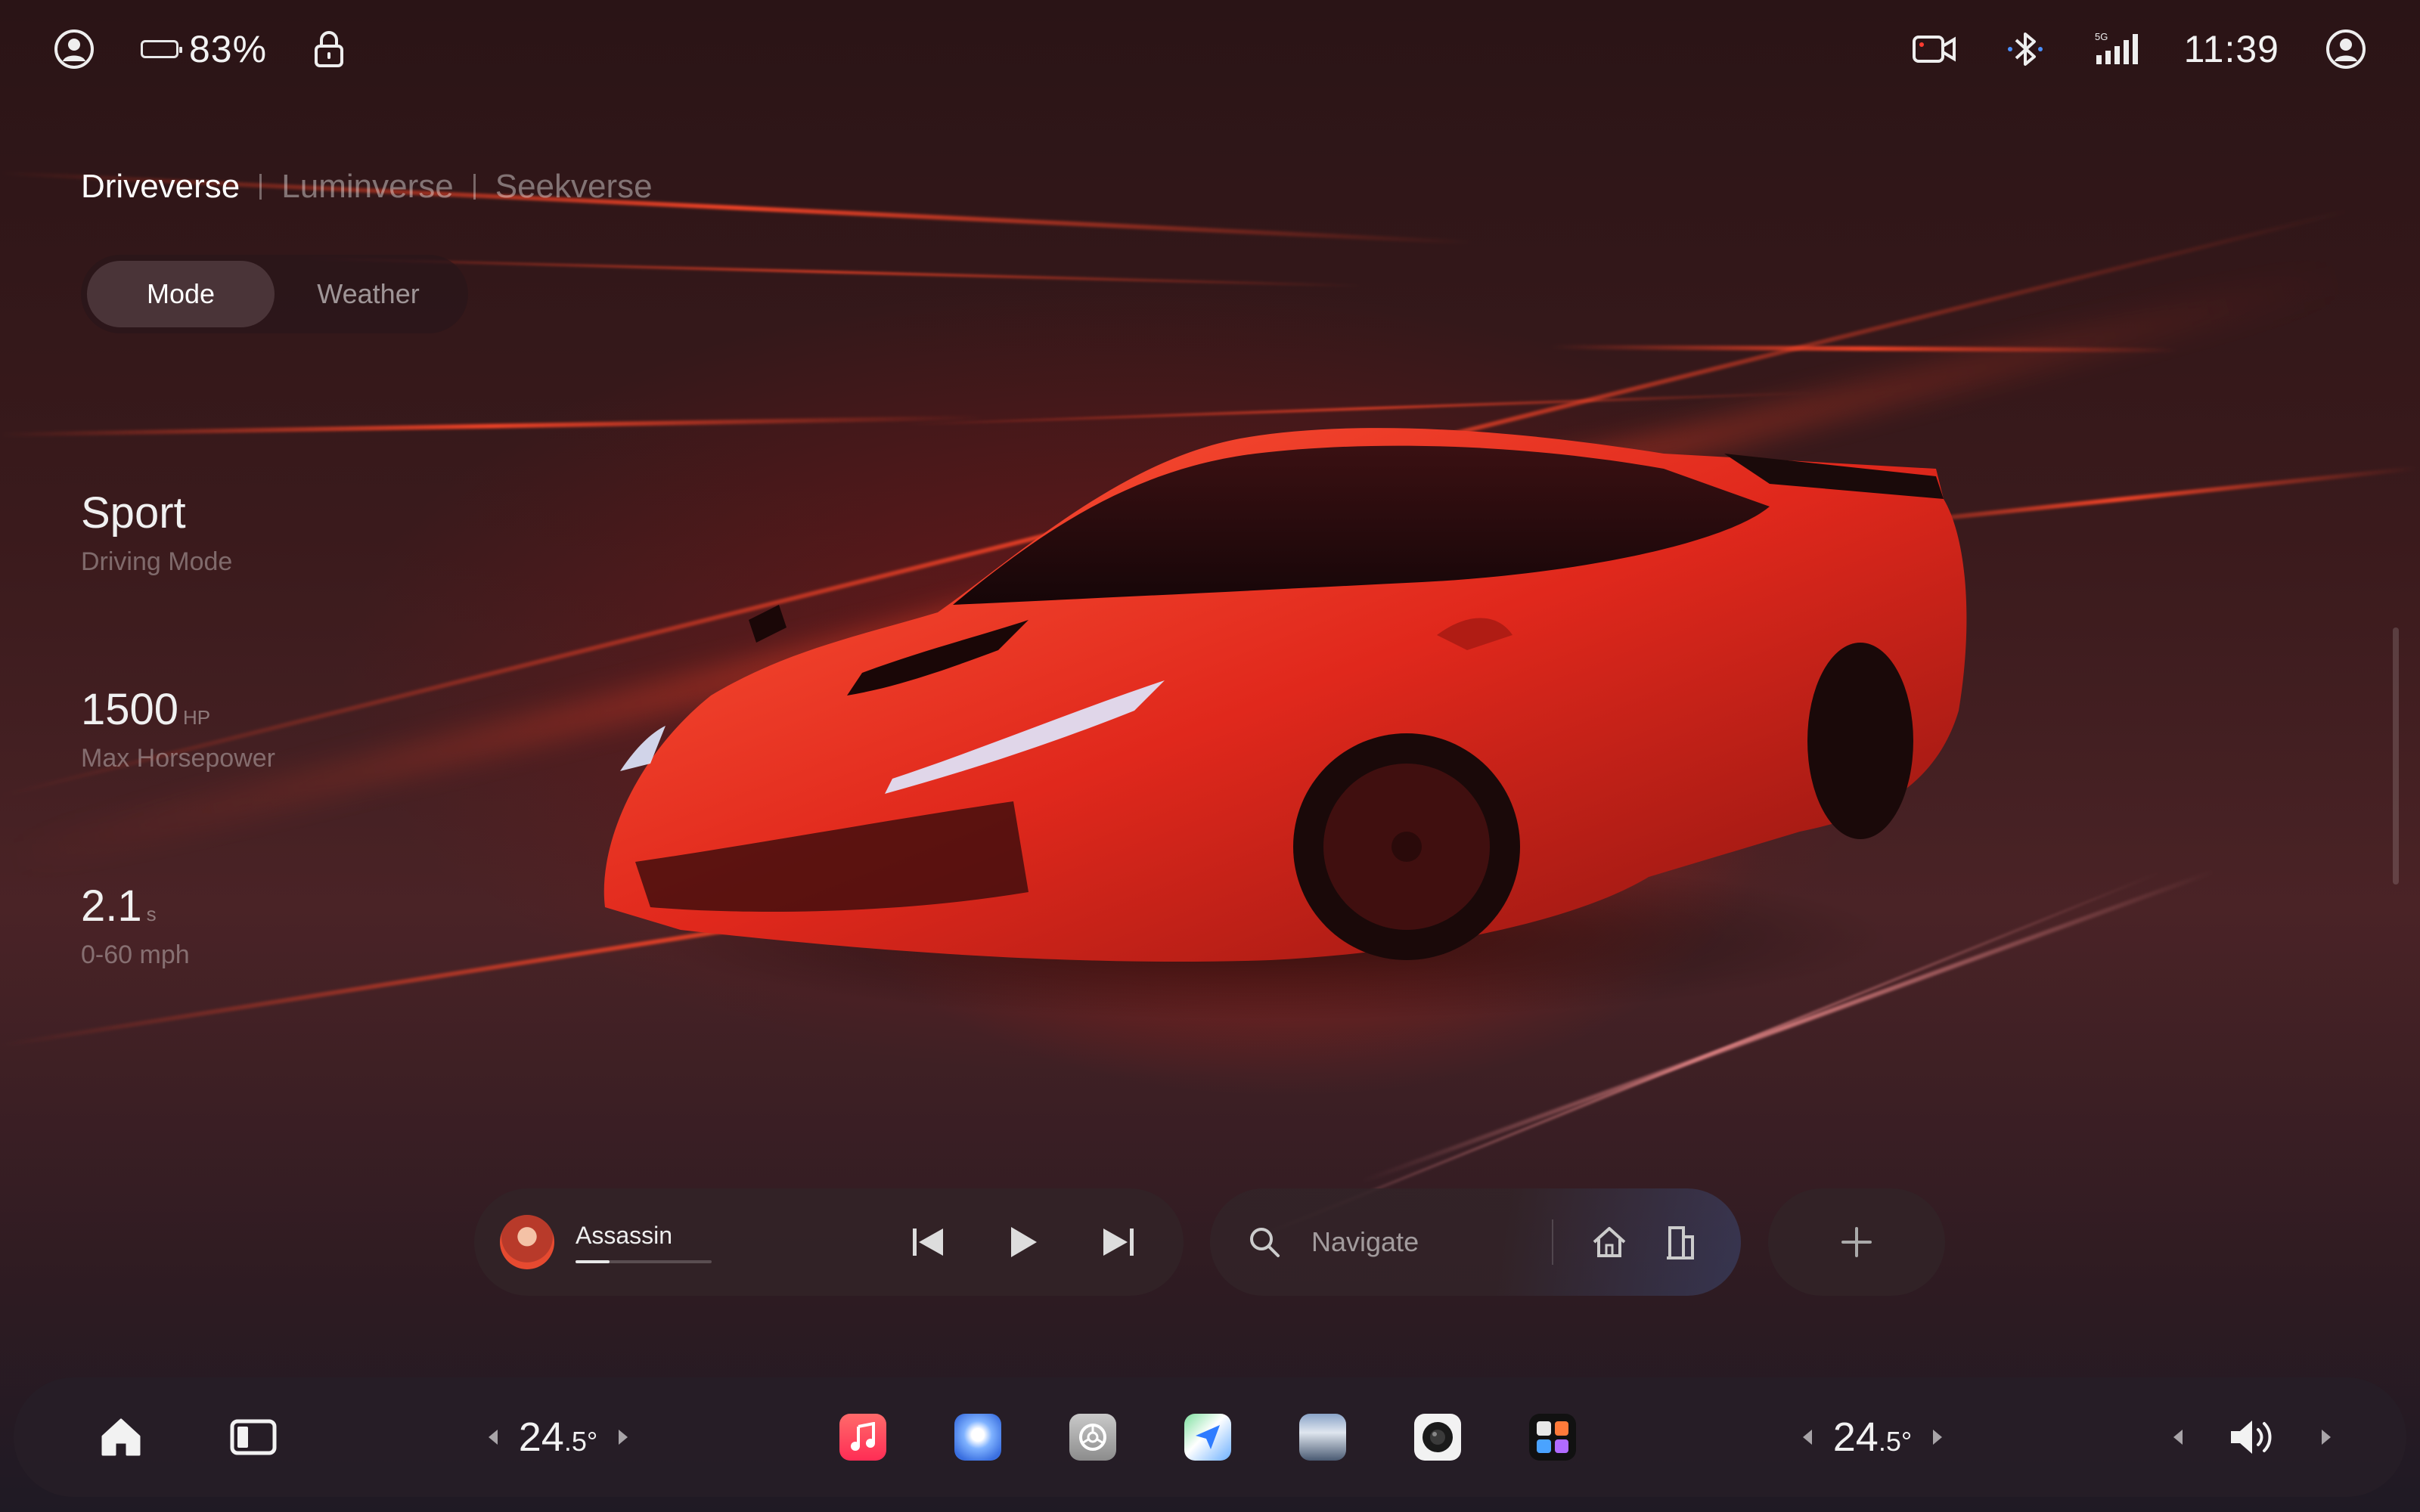 This screenshot has width=2420, height=1512. Describe the element at coordinates (2026, 49) in the screenshot. I see `bluetooth-icon` at that location.